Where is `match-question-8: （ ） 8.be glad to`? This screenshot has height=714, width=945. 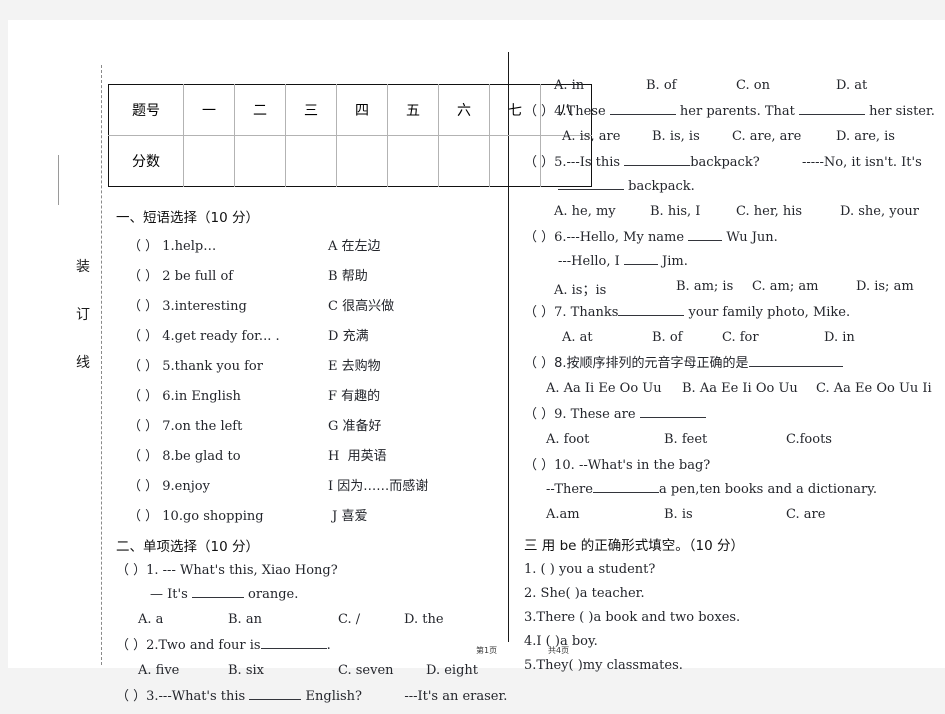 match-question-8: （ ） 8.be glad to is located at coordinates (184, 454).